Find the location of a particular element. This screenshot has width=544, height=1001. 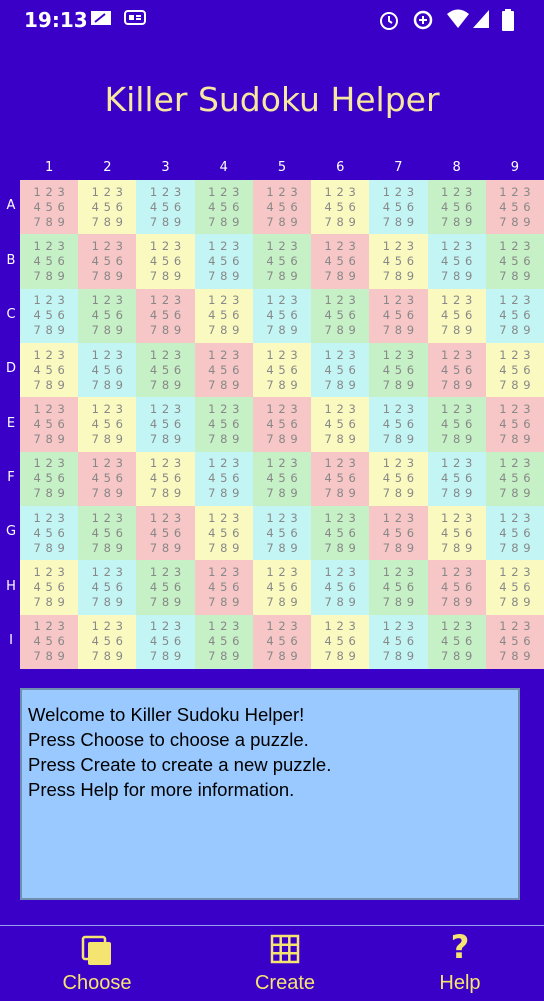

candidate-digit: 5 is located at coordinates (165, 423).